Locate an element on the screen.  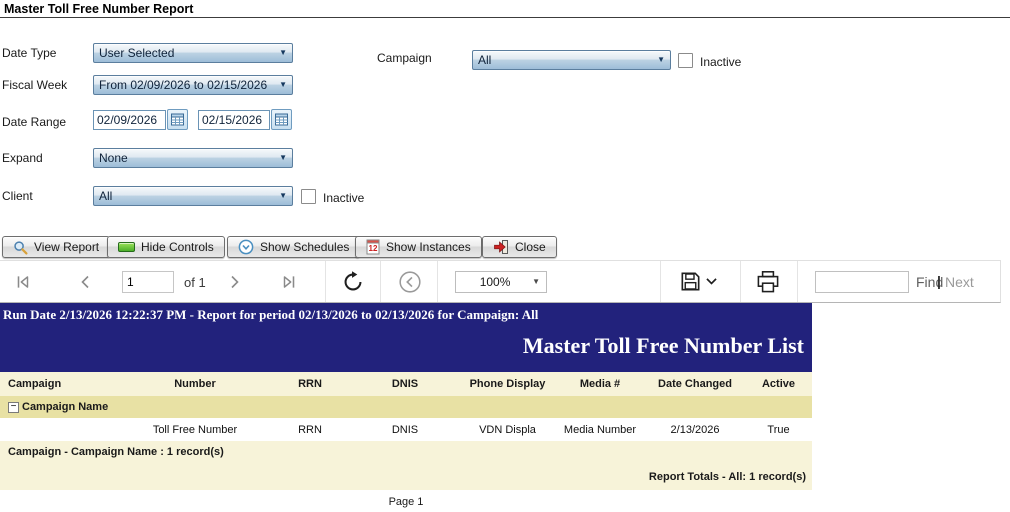
report-viewer-toolbar: of 1 100% is located at coordinates (500, 281).